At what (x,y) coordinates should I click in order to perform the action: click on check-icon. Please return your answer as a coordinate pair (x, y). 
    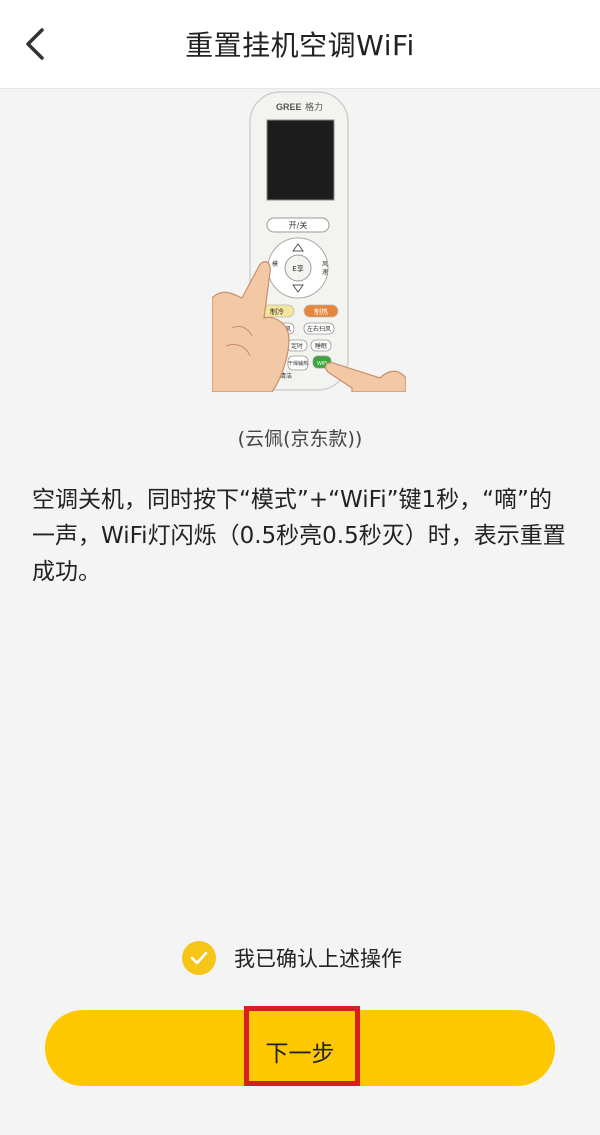
    Looking at the image, I should click on (199, 958).